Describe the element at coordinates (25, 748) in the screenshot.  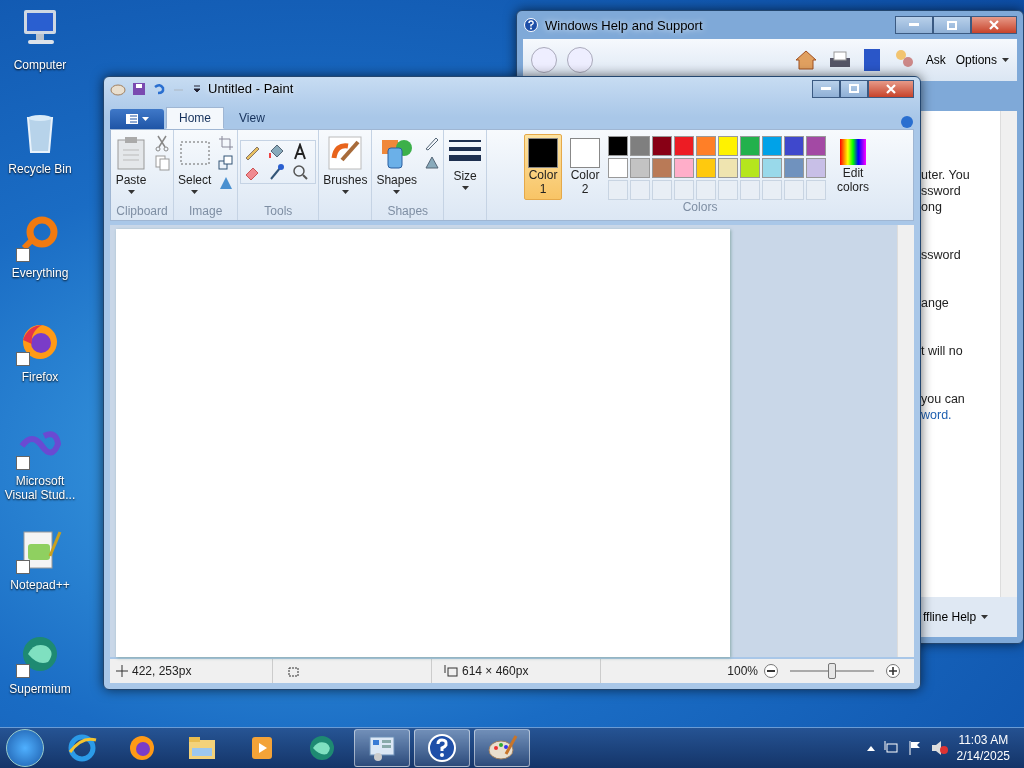
I see `start-button` at that location.